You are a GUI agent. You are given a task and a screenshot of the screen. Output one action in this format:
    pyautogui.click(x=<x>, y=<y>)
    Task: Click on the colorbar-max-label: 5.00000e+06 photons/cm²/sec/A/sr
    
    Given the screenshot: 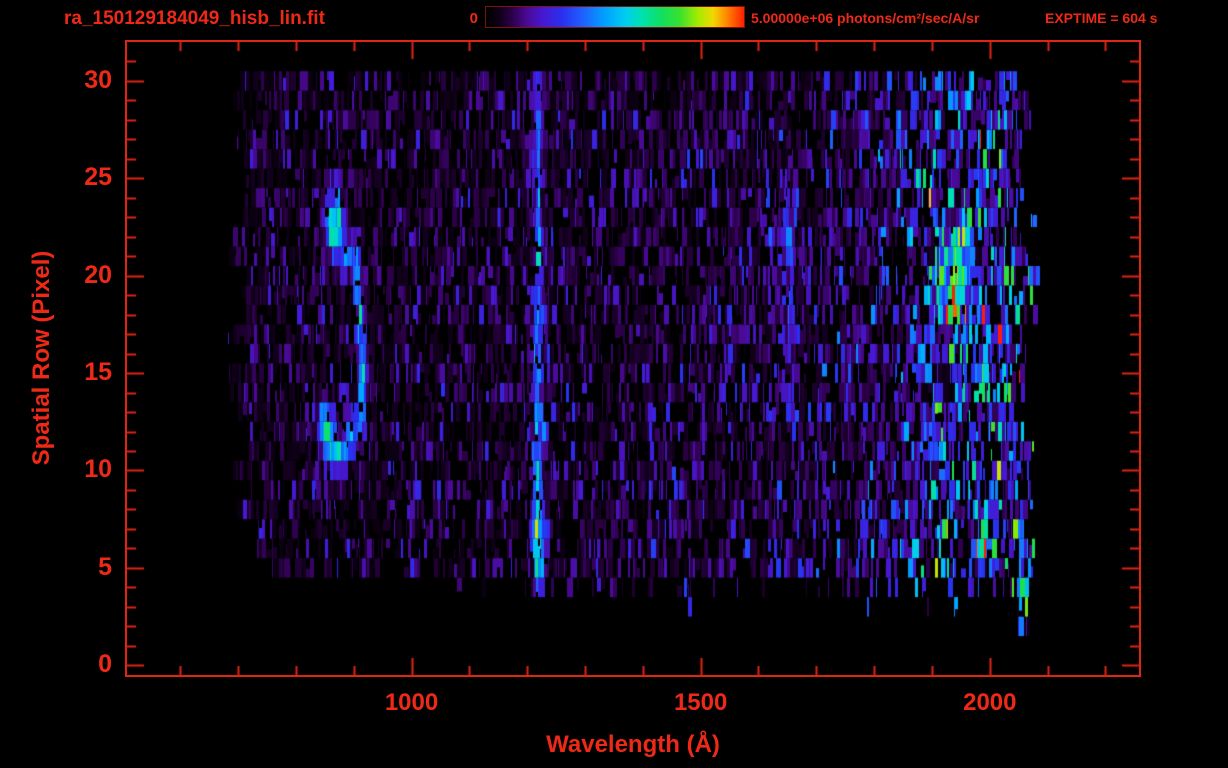 What is the action you would take?
    pyautogui.click(x=865, y=18)
    